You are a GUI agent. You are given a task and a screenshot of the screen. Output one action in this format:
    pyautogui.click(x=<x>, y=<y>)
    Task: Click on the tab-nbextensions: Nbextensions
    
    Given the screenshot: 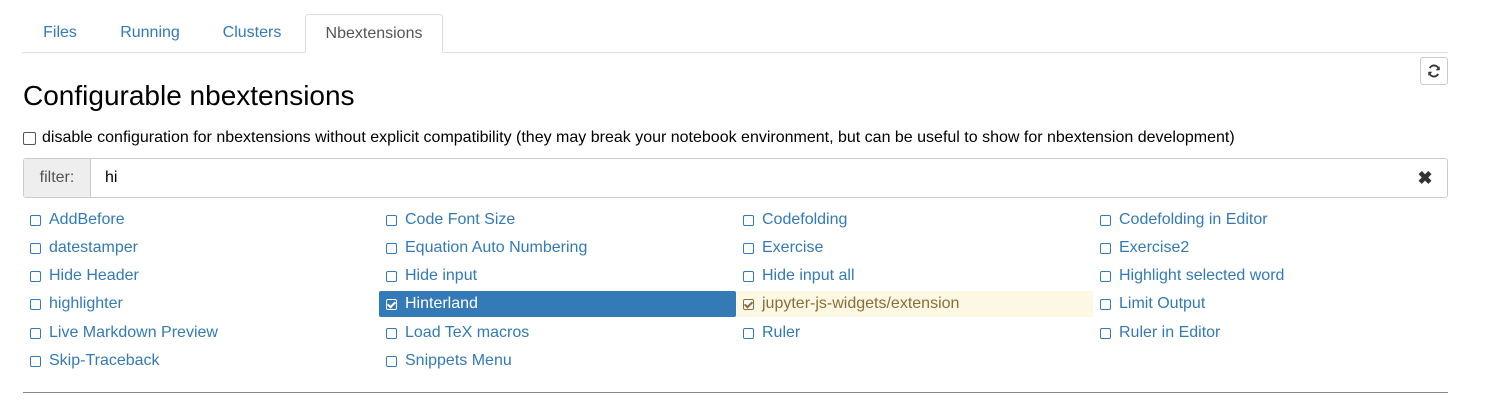 What is the action you would take?
    pyautogui.click(x=374, y=33)
    